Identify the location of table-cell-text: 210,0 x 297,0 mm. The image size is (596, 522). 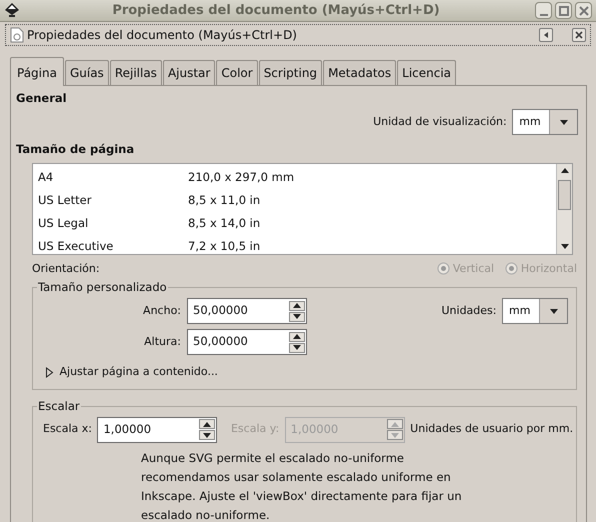
(241, 177).